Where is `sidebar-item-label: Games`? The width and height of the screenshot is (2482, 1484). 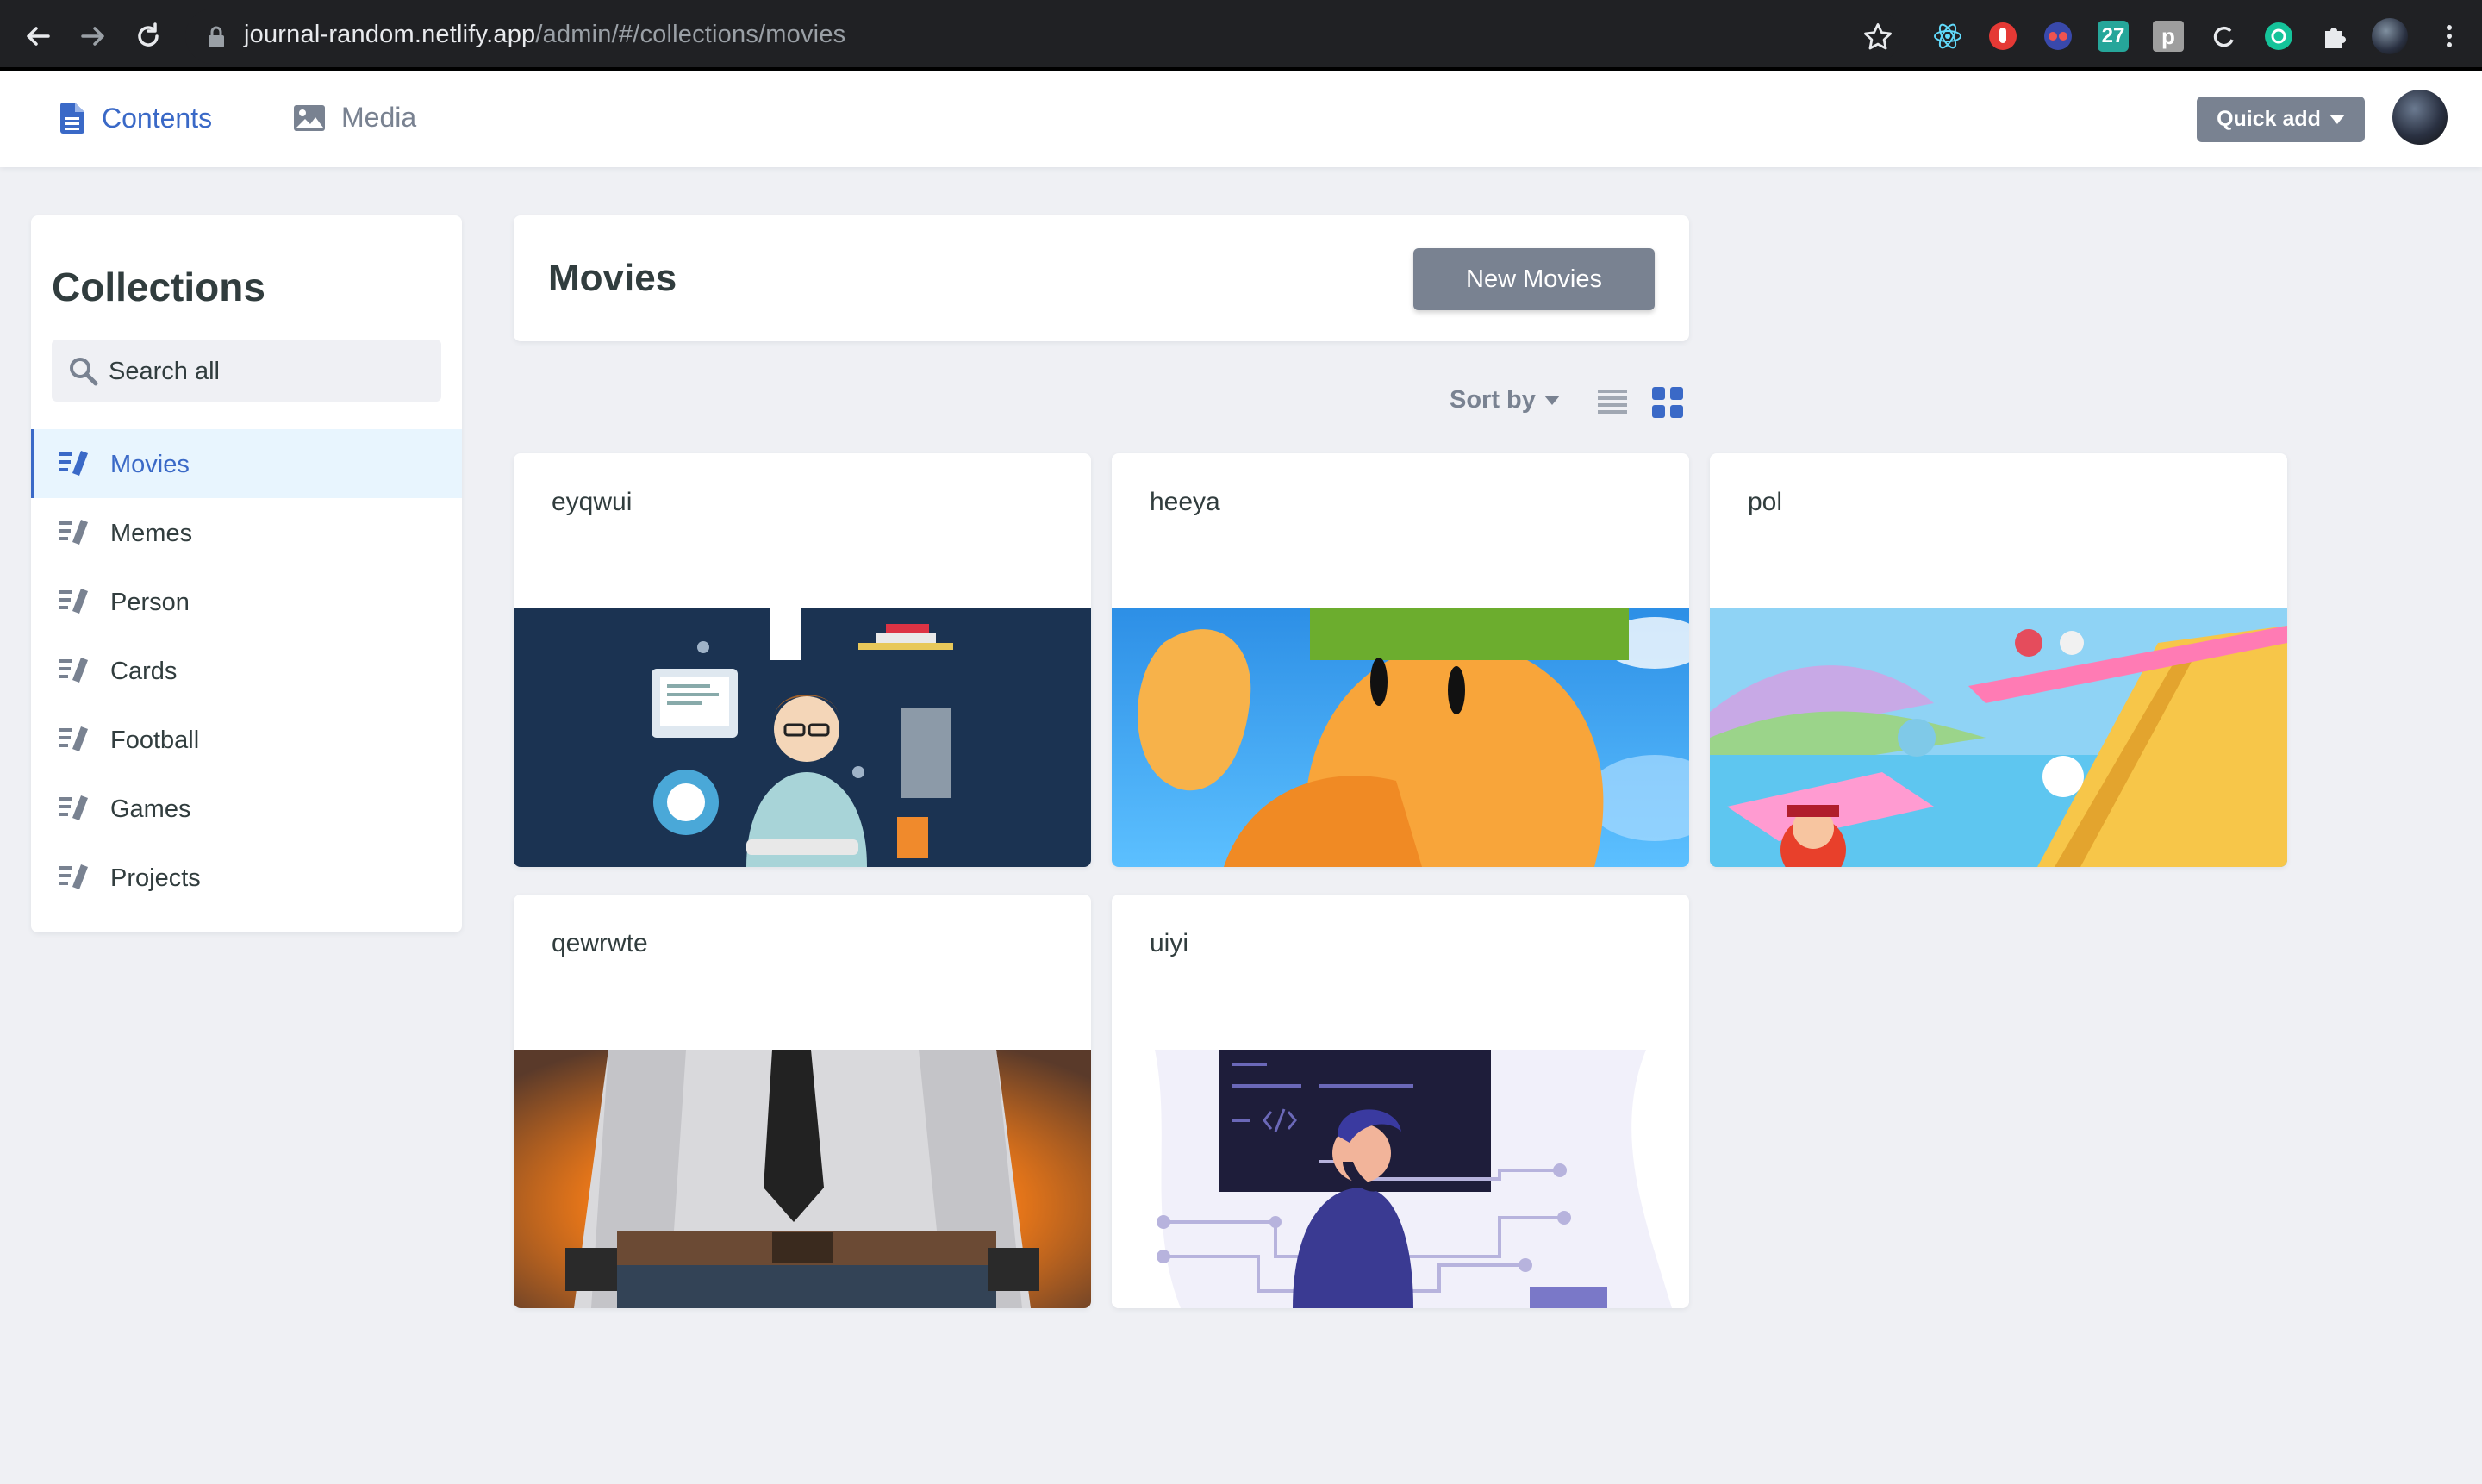
sidebar-item-label: Games is located at coordinates (151, 809).